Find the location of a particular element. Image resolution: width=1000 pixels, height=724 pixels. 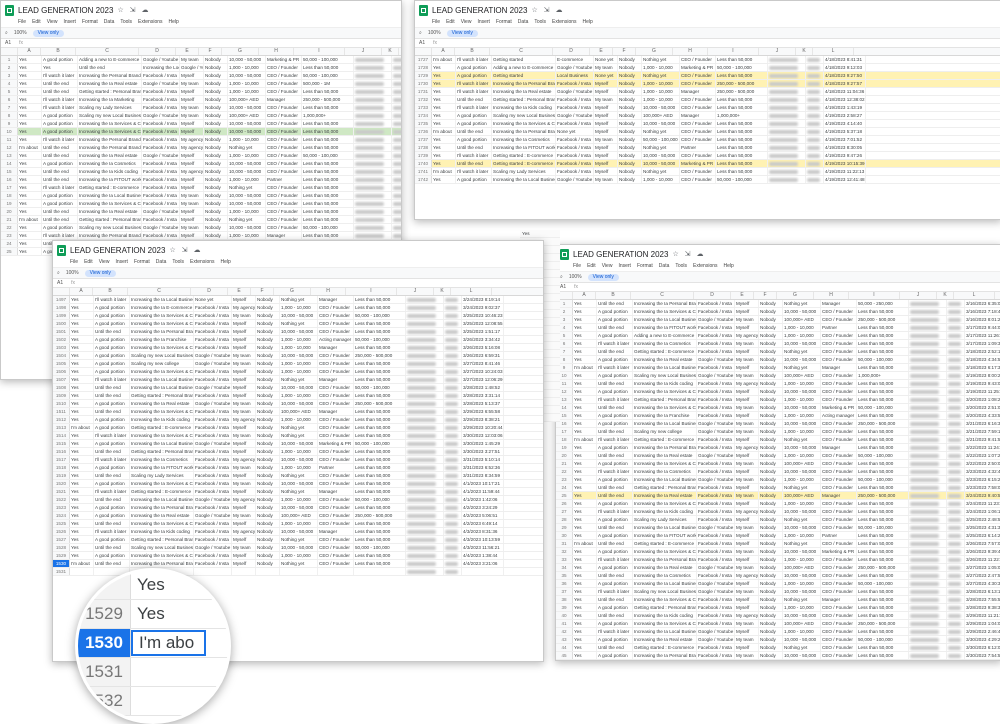

column-header-g: G is located at coordinates (654, 51).